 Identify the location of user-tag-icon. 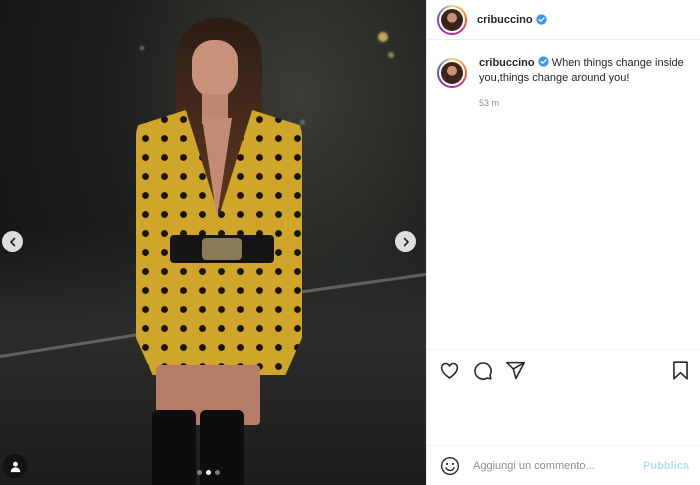
(15, 466).